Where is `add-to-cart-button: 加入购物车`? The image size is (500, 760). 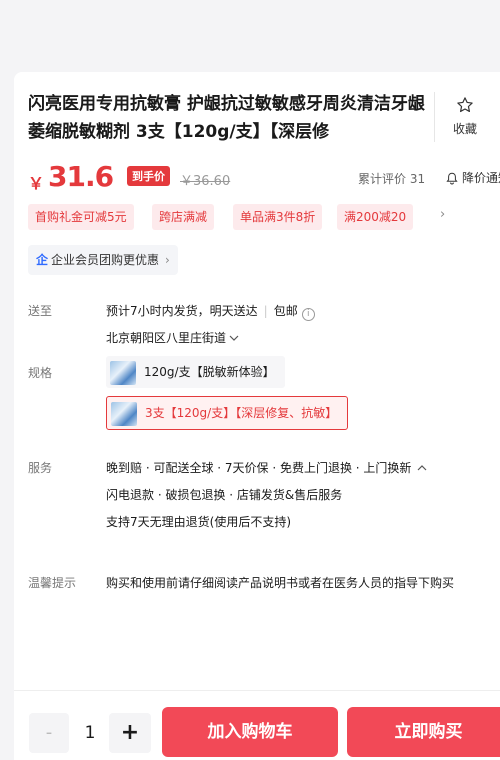 add-to-cart-button: 加入购物车 is located at coordinates (250, 732).